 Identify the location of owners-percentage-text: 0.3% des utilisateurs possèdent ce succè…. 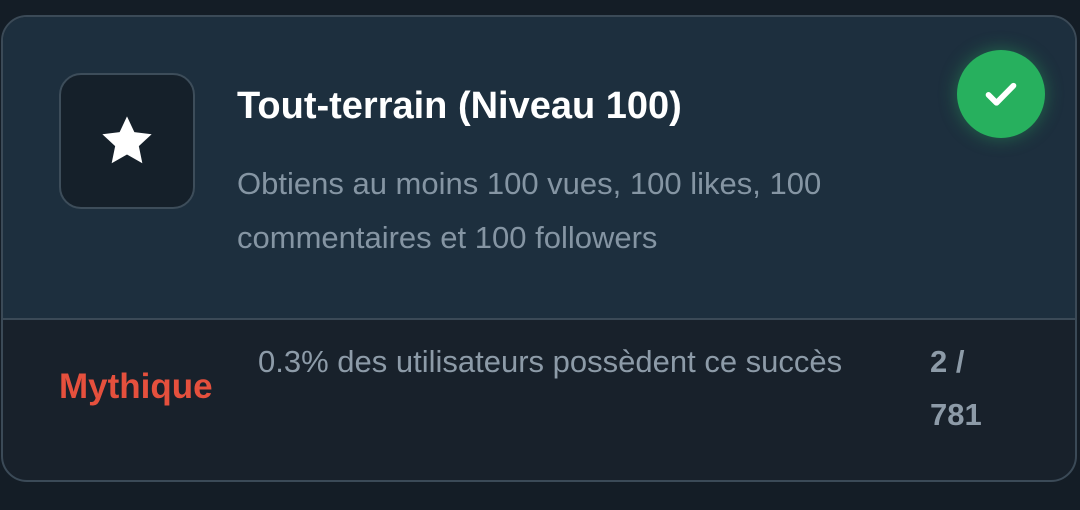
(550, 361).